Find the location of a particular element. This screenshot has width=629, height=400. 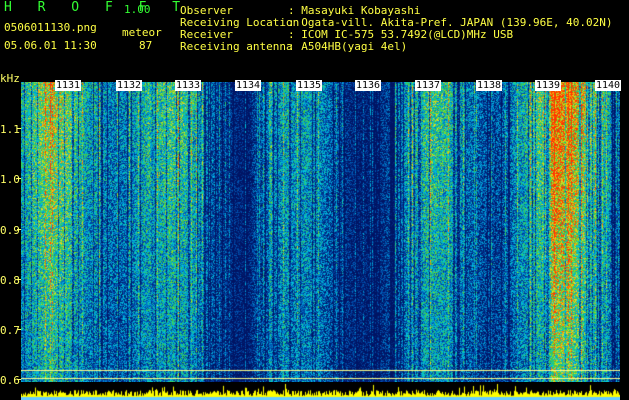

meteor-label: meteor is located at coordinates (142, 32).